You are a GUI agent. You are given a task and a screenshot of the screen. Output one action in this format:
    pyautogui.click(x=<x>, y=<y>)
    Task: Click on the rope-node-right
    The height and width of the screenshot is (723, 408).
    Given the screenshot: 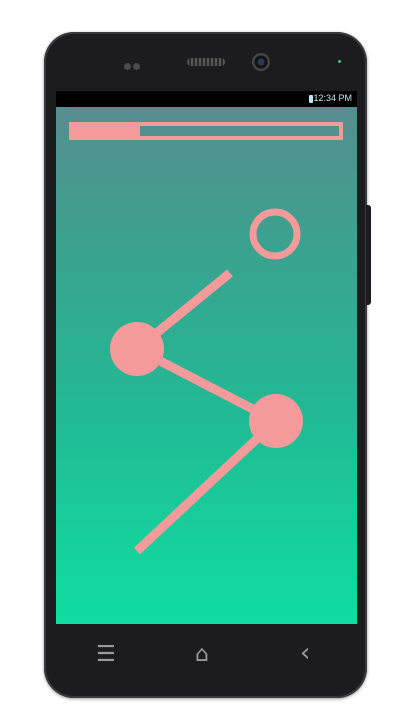 What is the action you would take?
    pyautogui.click(x=276, y=421)
    